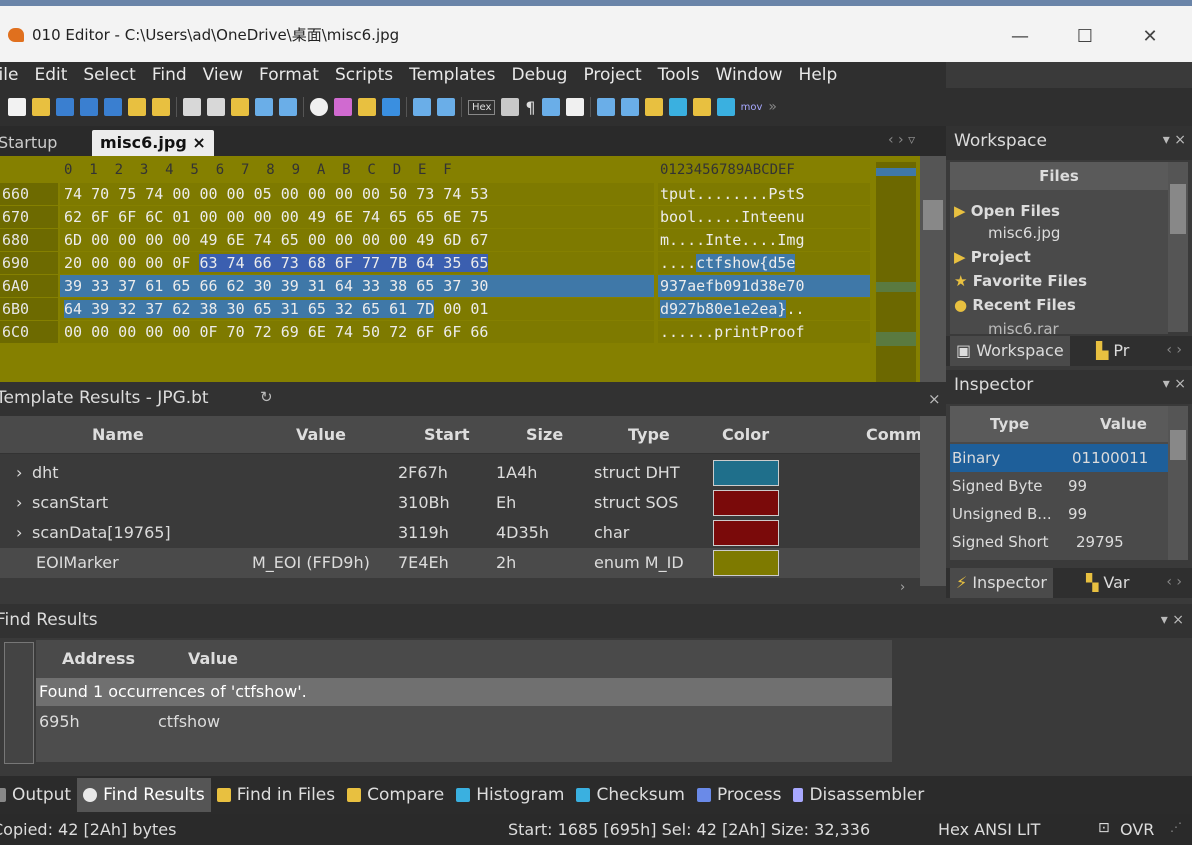 The image size is (1192, 845). What do you see at coordinates (223, 75) in the screenshot?
I see `menu-view: View` at bounding box center [223, 75].